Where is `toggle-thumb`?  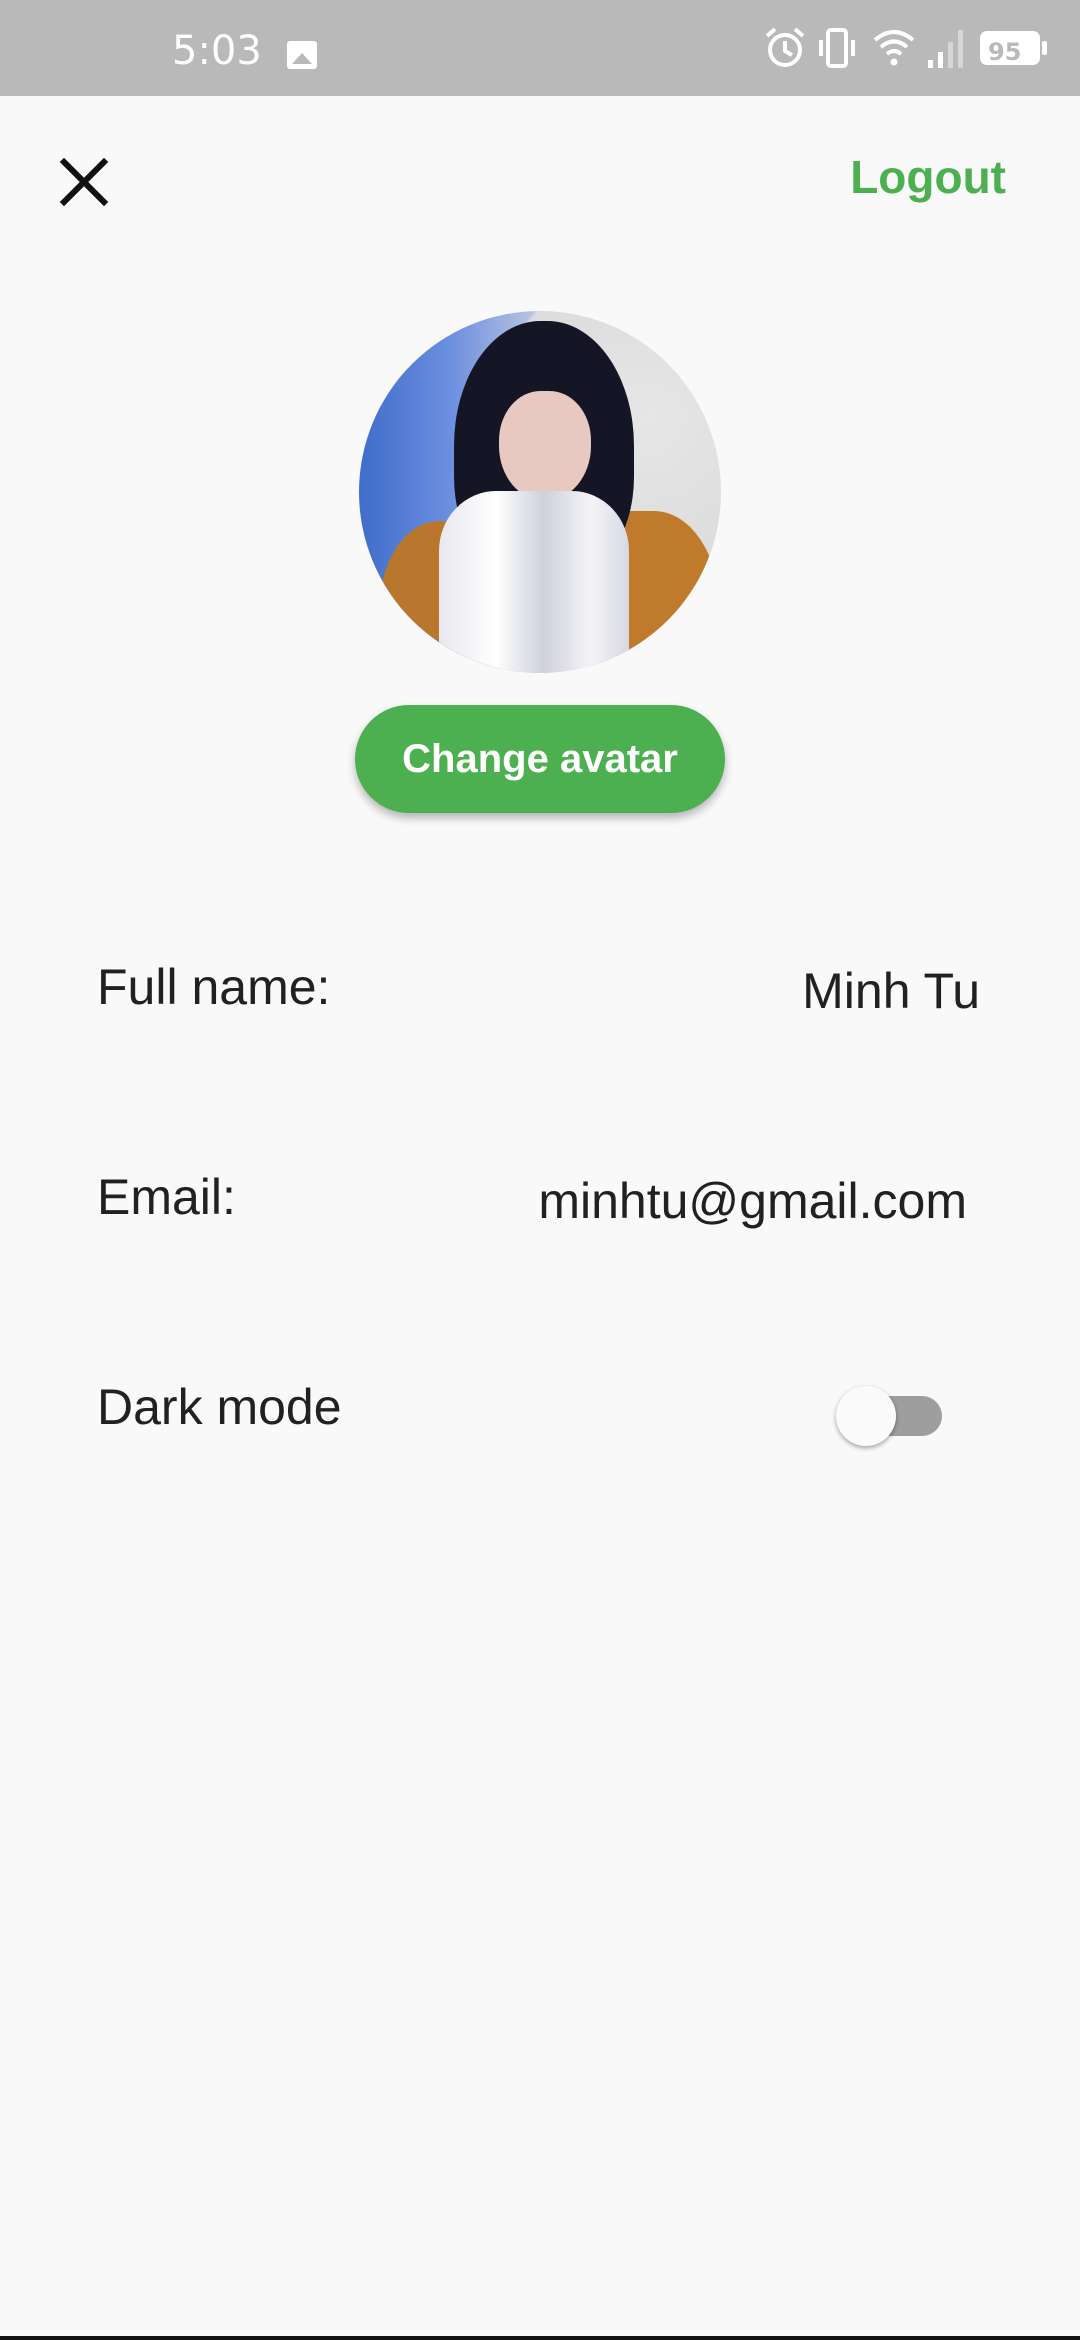
toggle-thumb is located at coordinates (866, 1416).